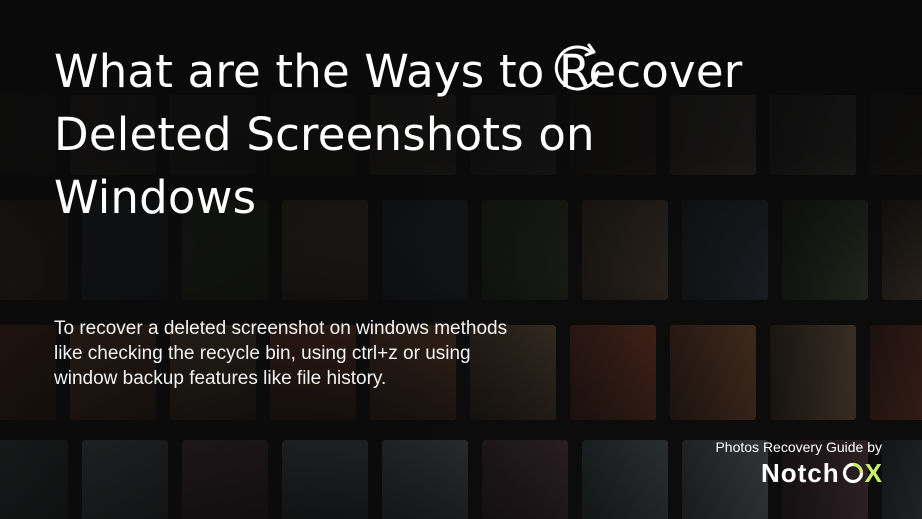 Image resolution: width=922 pixels, height=519 pixels. I want to click on title-recover-word: Recover, so click(648, 71).